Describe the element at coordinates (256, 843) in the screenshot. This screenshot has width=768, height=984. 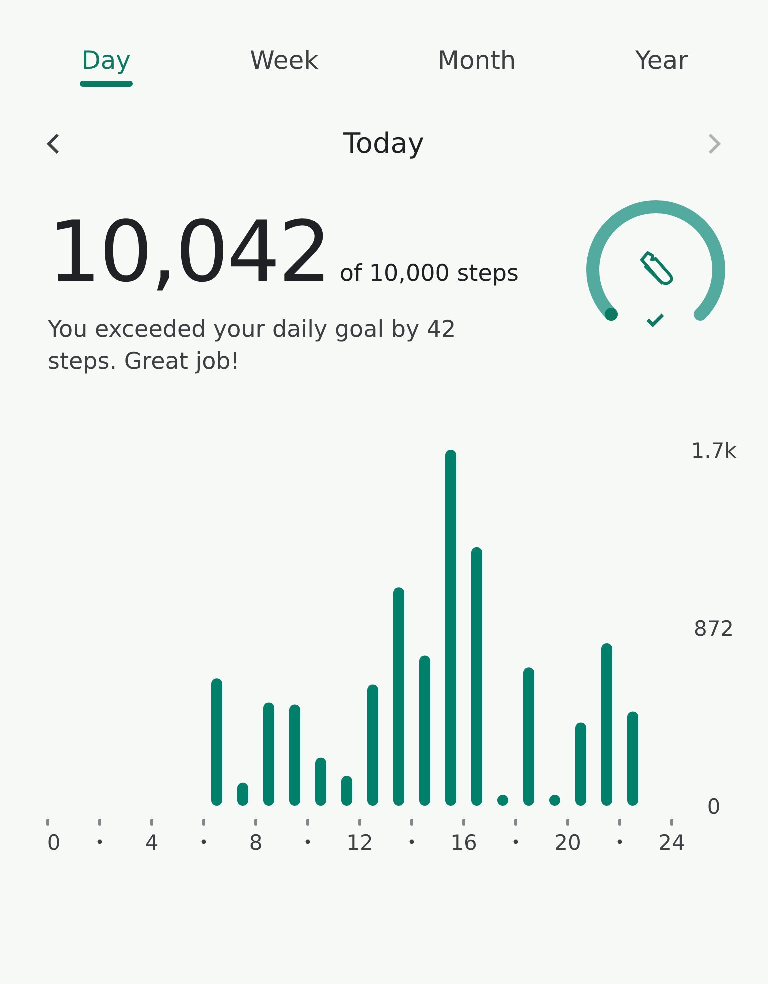
I see `x-axis-label: 8` at that location.